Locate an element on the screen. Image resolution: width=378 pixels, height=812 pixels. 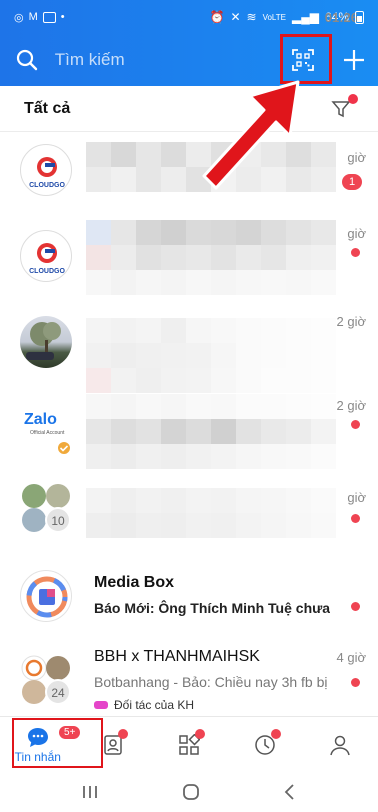
home-icon is located at coordinates (191, 792).